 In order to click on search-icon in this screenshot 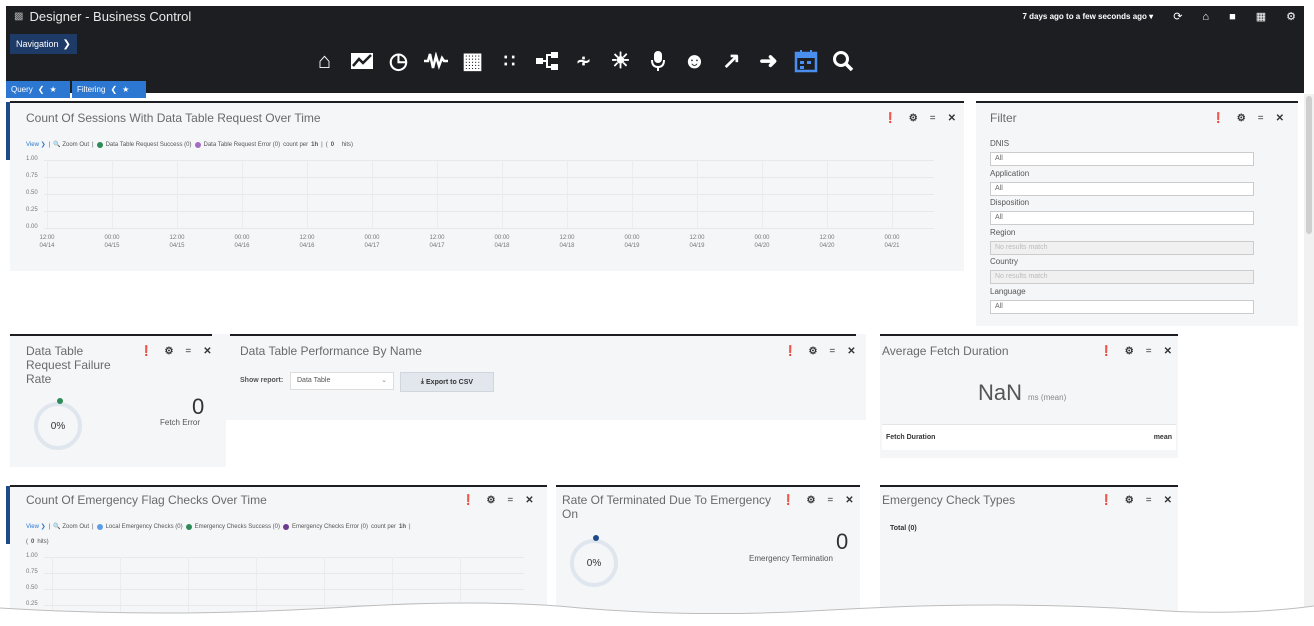, I will do `click(842, 61)`.